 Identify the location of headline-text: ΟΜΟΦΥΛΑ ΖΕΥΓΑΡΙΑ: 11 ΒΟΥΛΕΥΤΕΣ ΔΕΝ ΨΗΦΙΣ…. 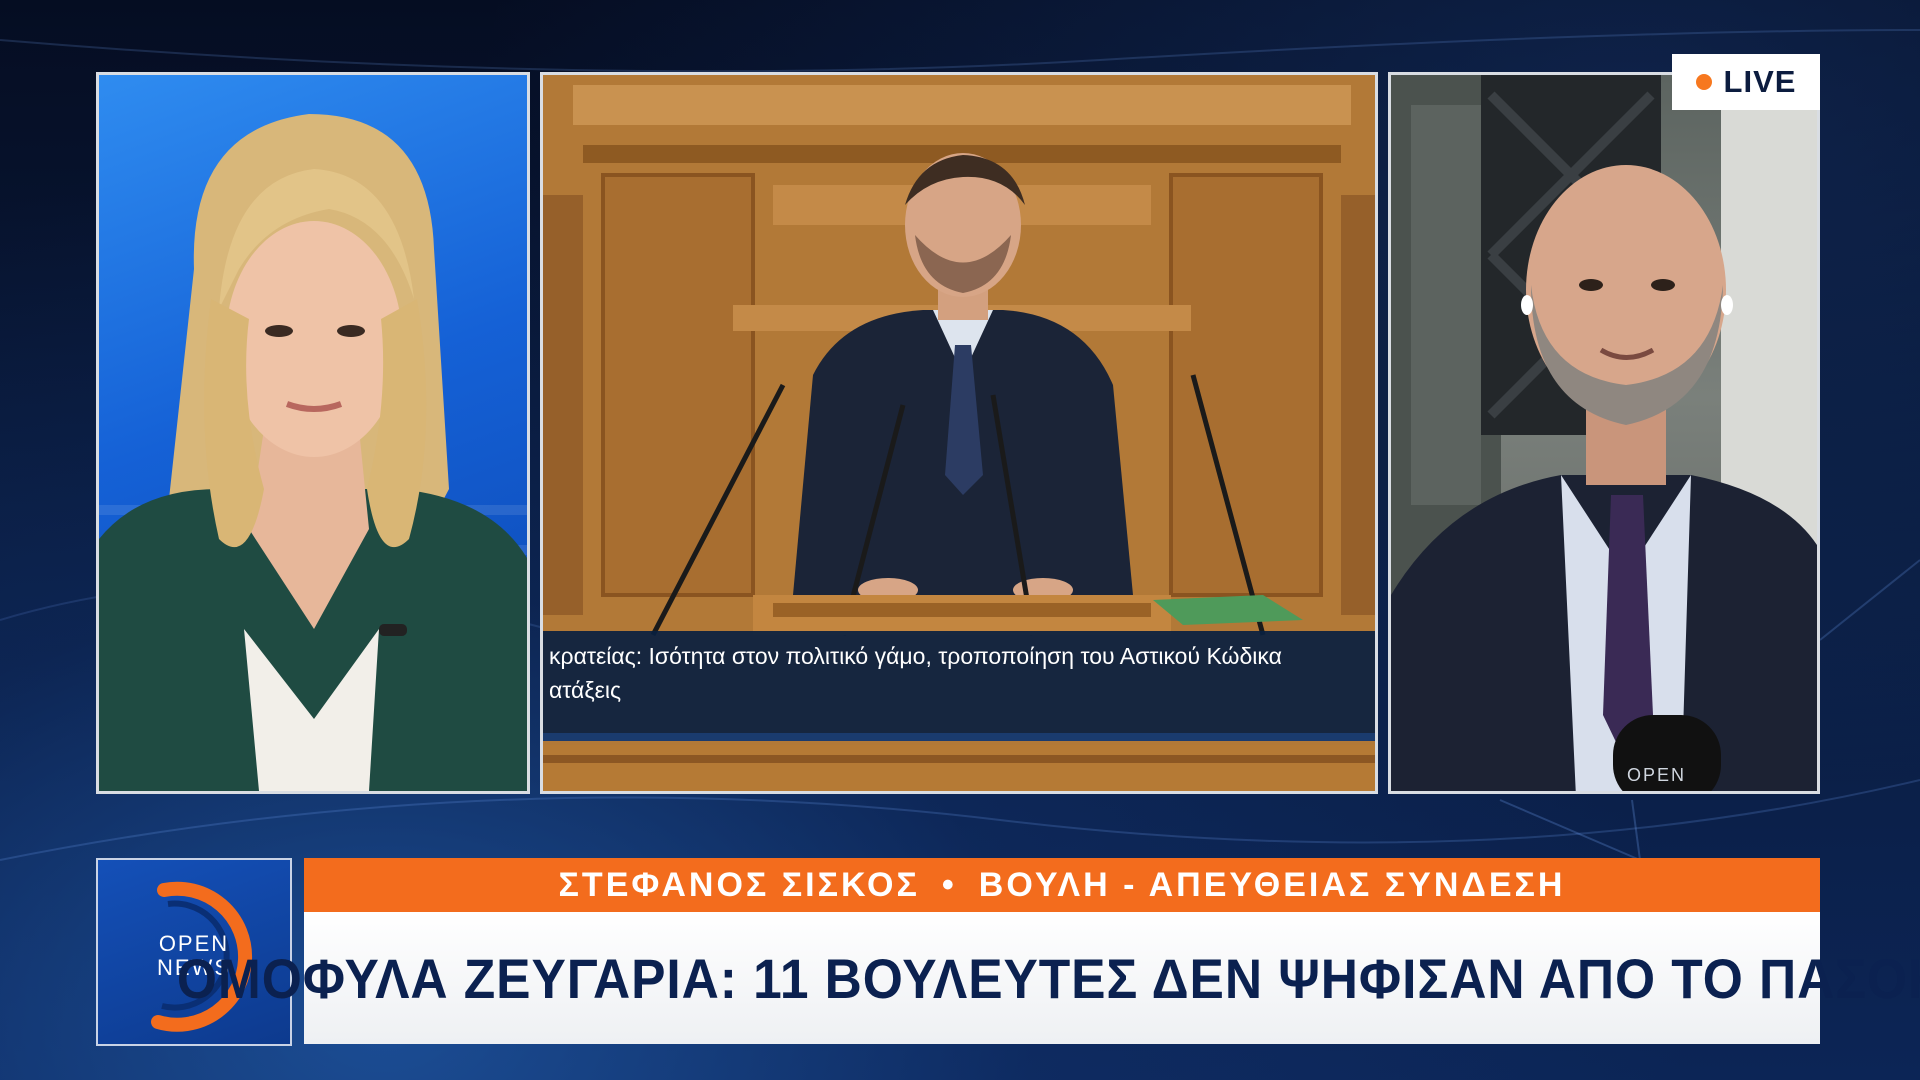
(1048, 978).